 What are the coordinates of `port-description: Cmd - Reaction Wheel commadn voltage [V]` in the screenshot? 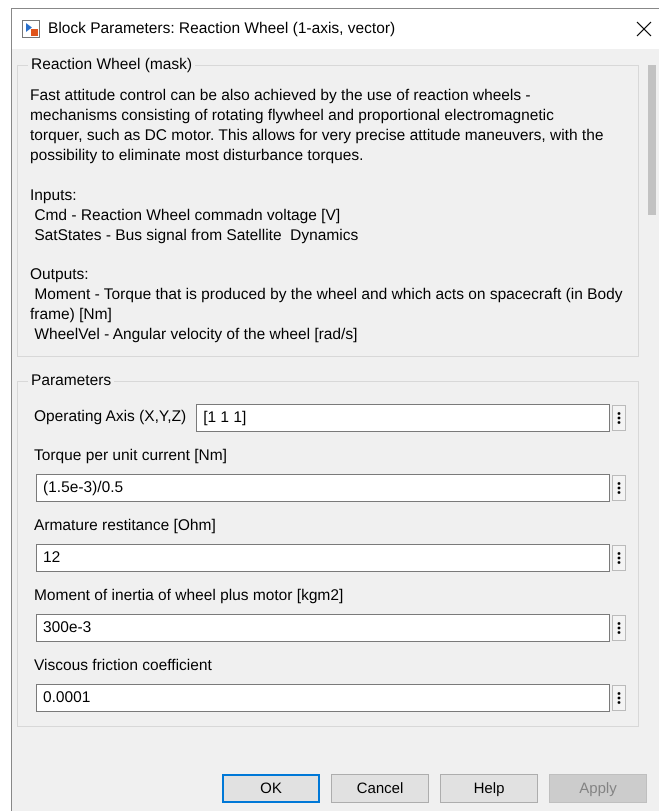 It's located at (187, 216).